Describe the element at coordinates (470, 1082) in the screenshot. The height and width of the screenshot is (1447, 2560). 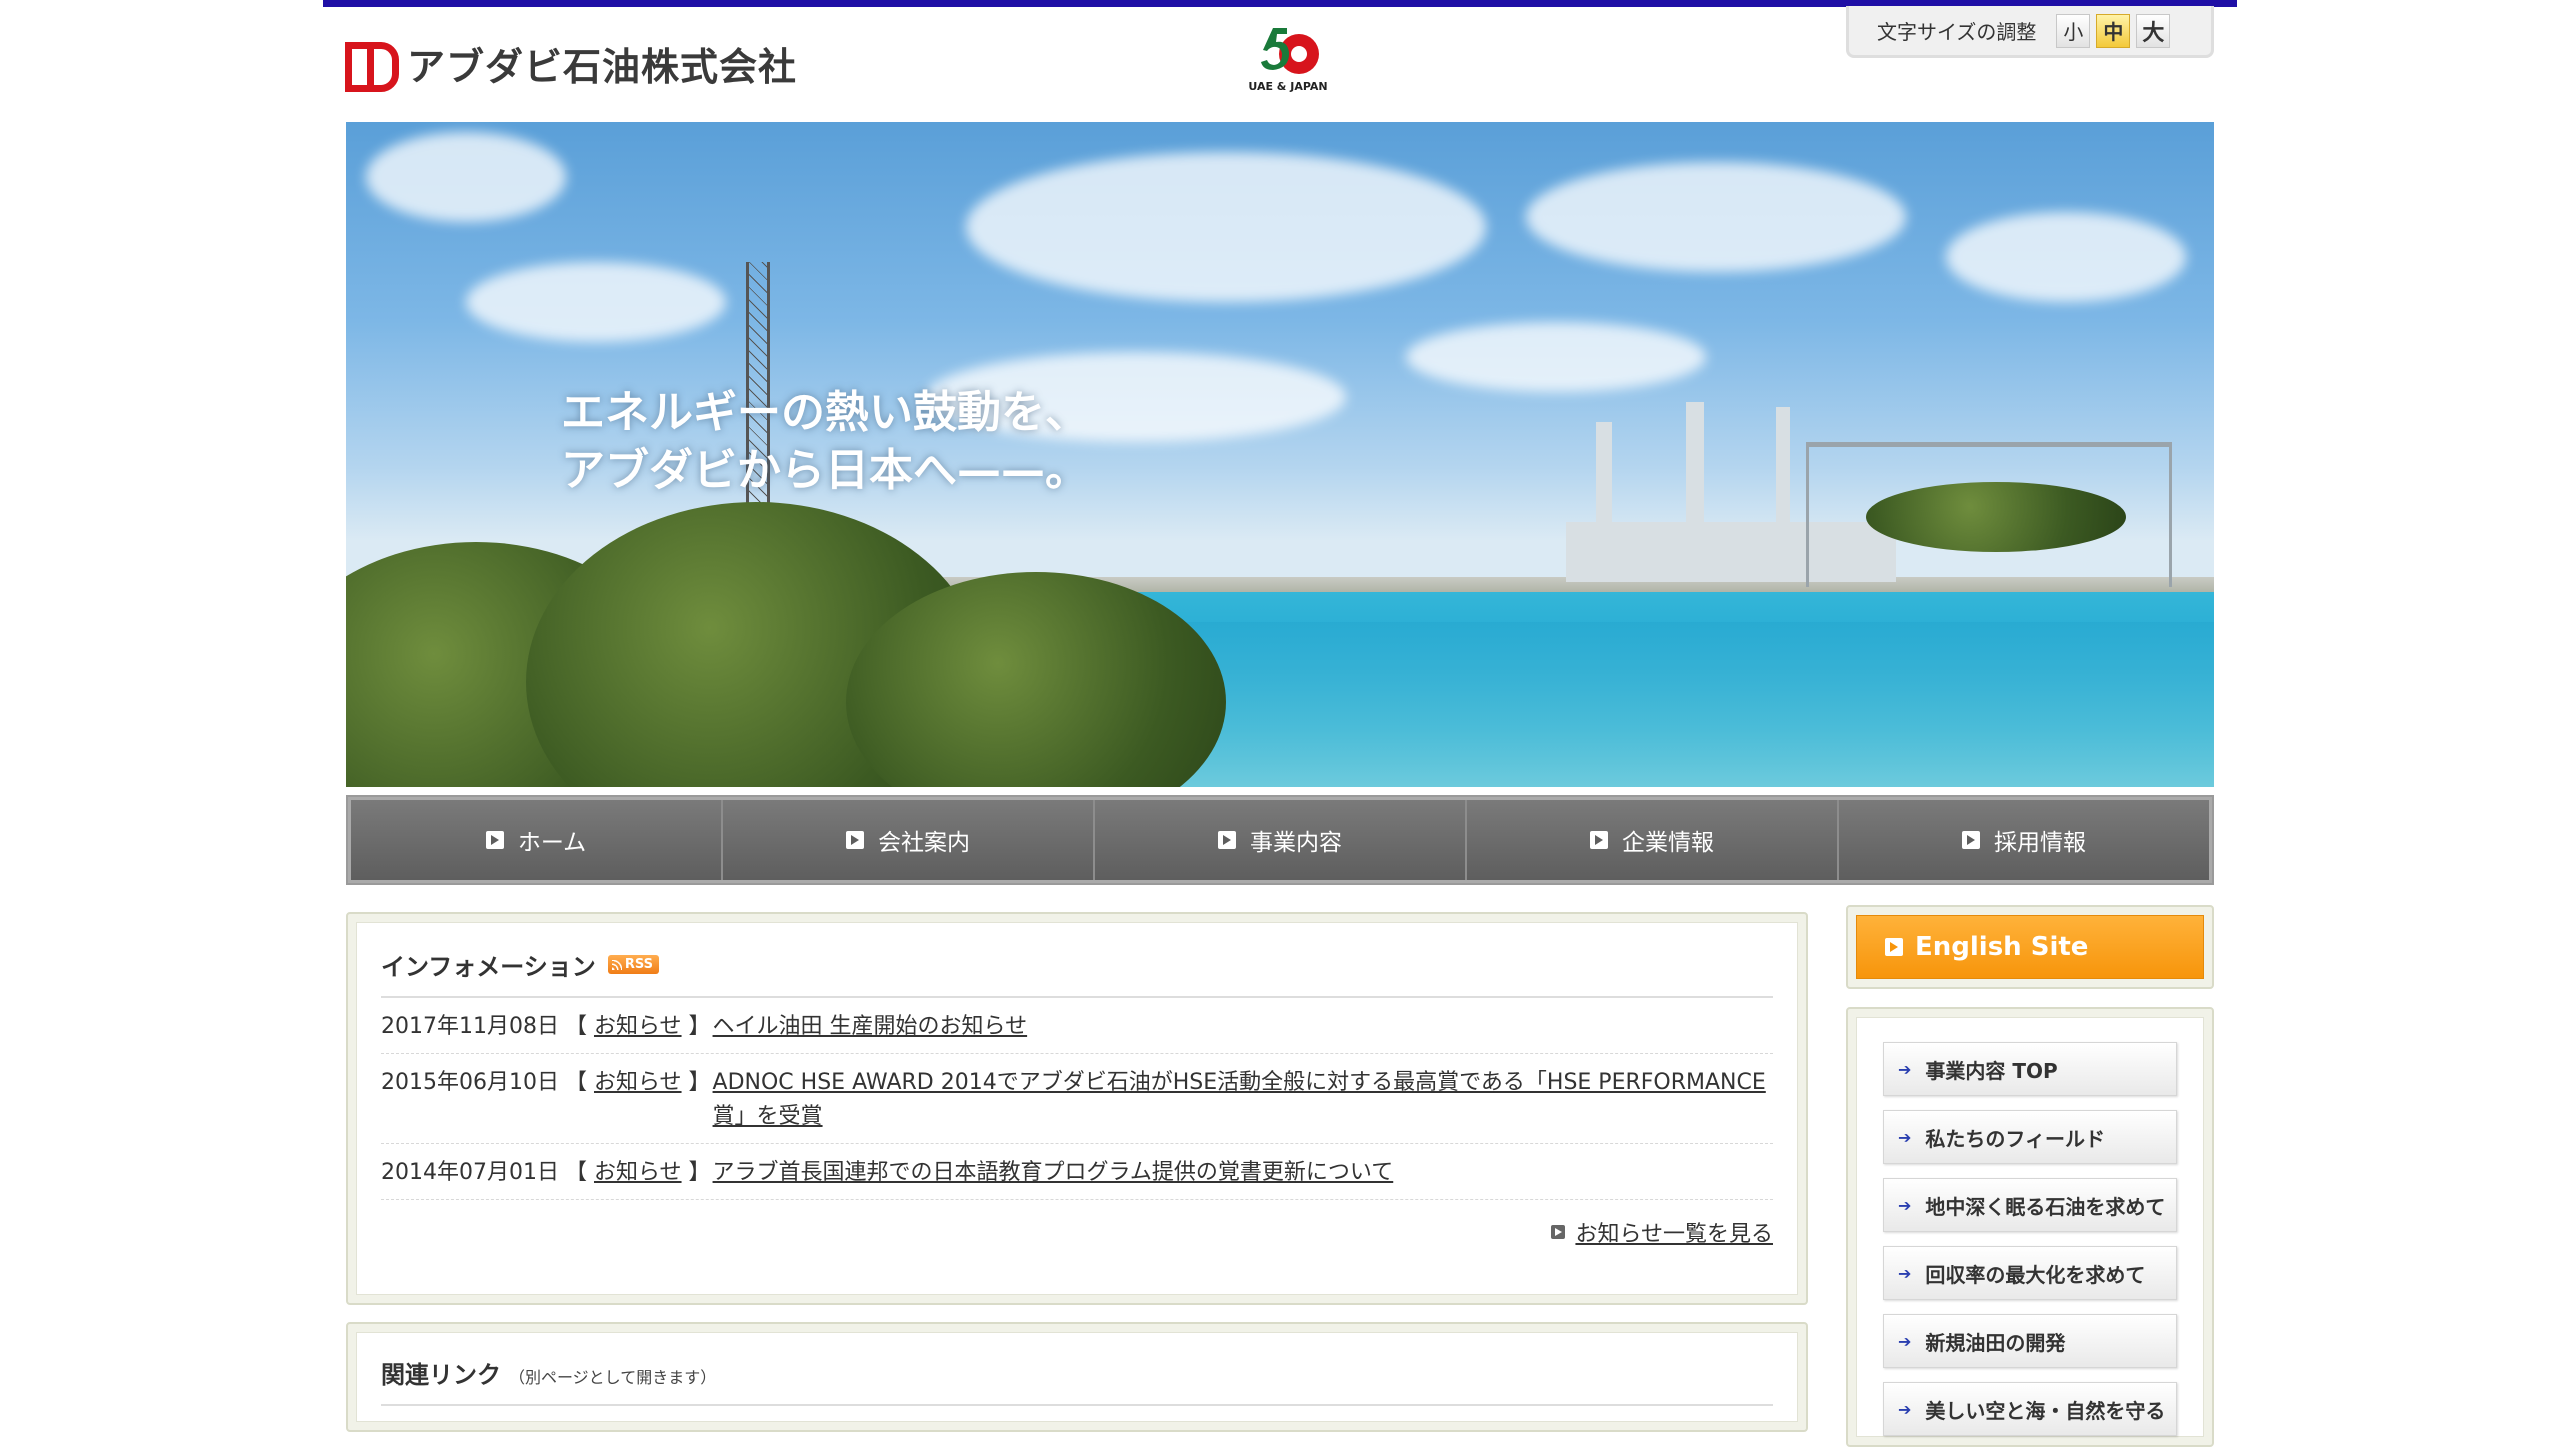
I see `news-date: 2015年06月10日` at that location.